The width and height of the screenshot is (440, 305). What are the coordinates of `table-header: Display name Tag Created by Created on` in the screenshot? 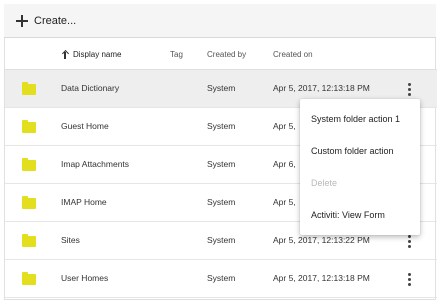 It's located at (221, 54).